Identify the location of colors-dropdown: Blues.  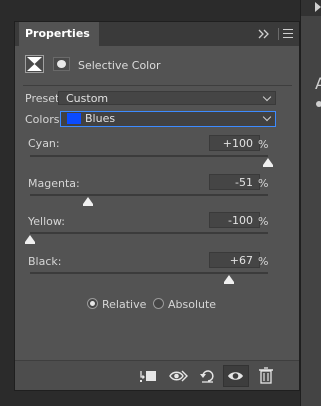
(168, 119).